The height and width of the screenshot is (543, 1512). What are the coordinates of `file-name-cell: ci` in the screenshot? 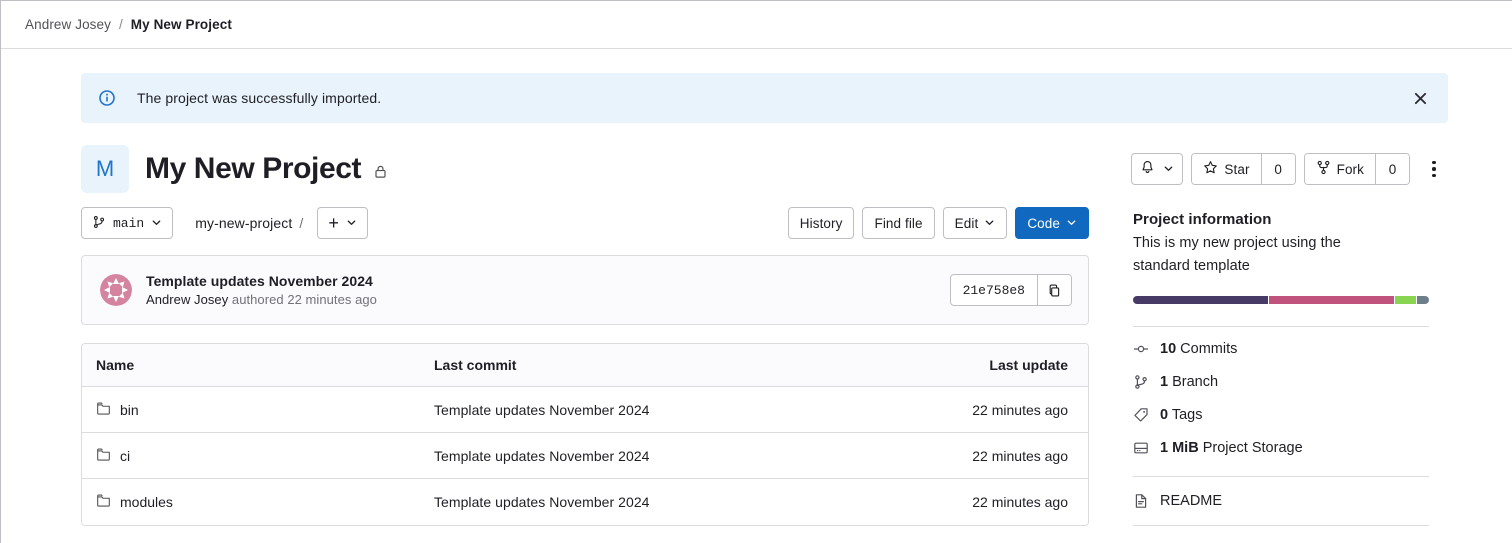 It's located at (265, 456).